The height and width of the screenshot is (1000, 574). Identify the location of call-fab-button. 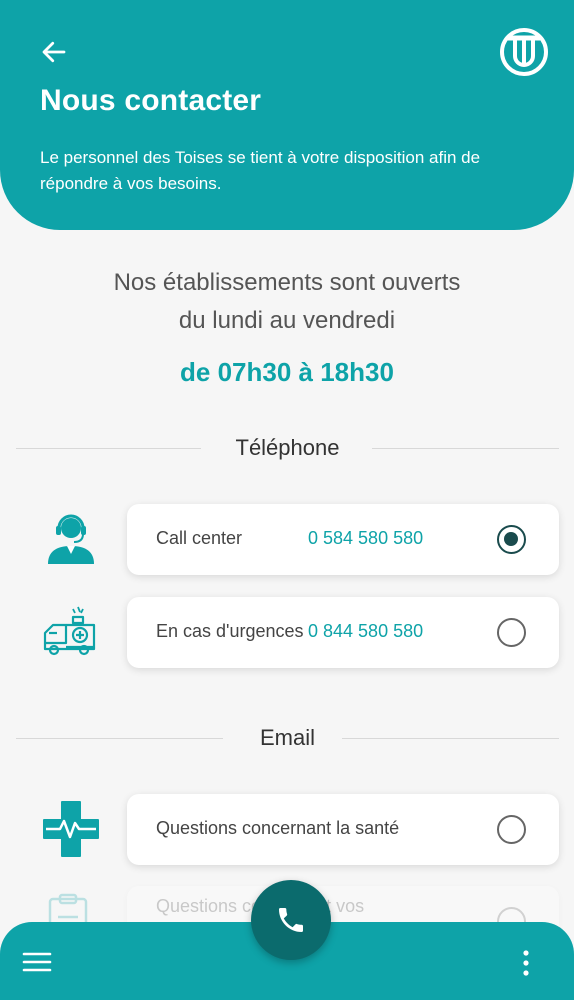
(291, 920).